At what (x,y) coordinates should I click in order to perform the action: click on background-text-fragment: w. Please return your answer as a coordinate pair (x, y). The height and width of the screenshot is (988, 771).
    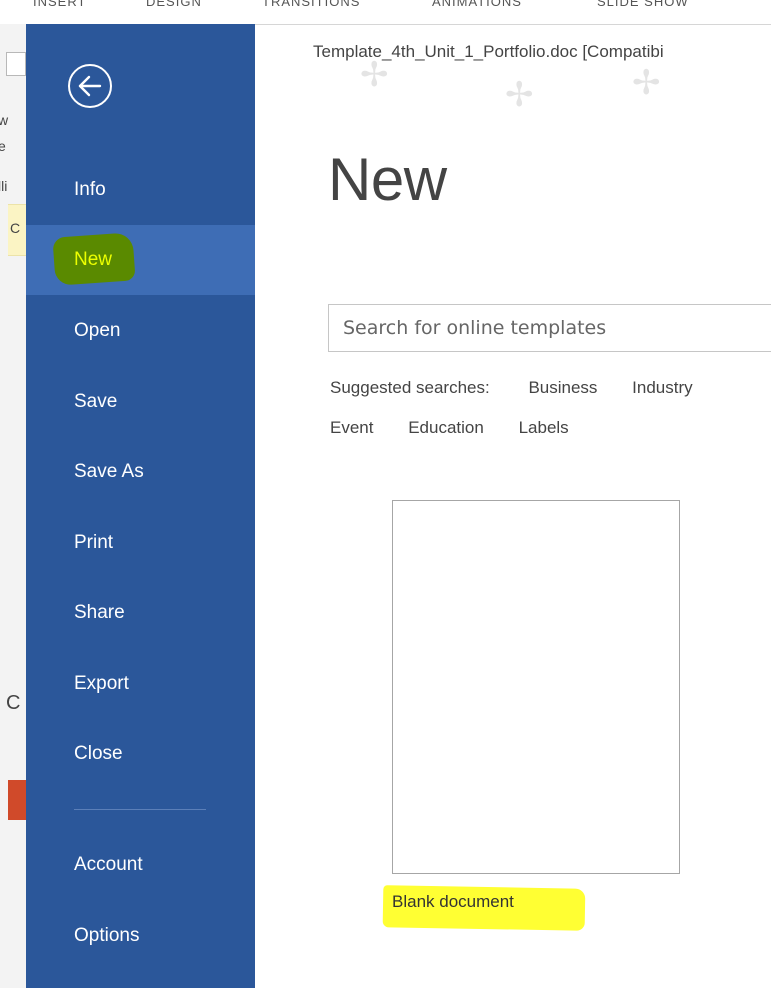
    Looking at the image, I should click on (4, 120).